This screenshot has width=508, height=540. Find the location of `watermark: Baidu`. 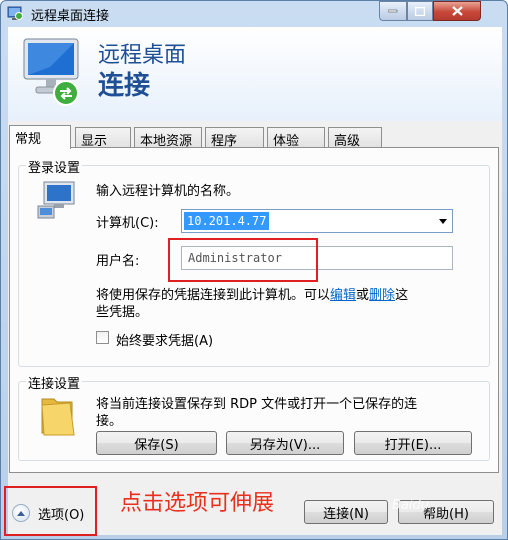

watermark: Baidu is located at coordinates (410, 505).